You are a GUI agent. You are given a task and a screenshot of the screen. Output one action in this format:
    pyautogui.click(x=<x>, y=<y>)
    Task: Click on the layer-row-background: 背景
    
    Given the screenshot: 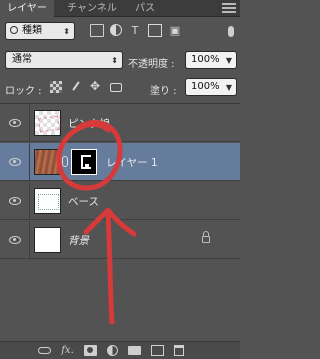 What is the action you would take?
    pyautogui.click(x=120, y=240)
    